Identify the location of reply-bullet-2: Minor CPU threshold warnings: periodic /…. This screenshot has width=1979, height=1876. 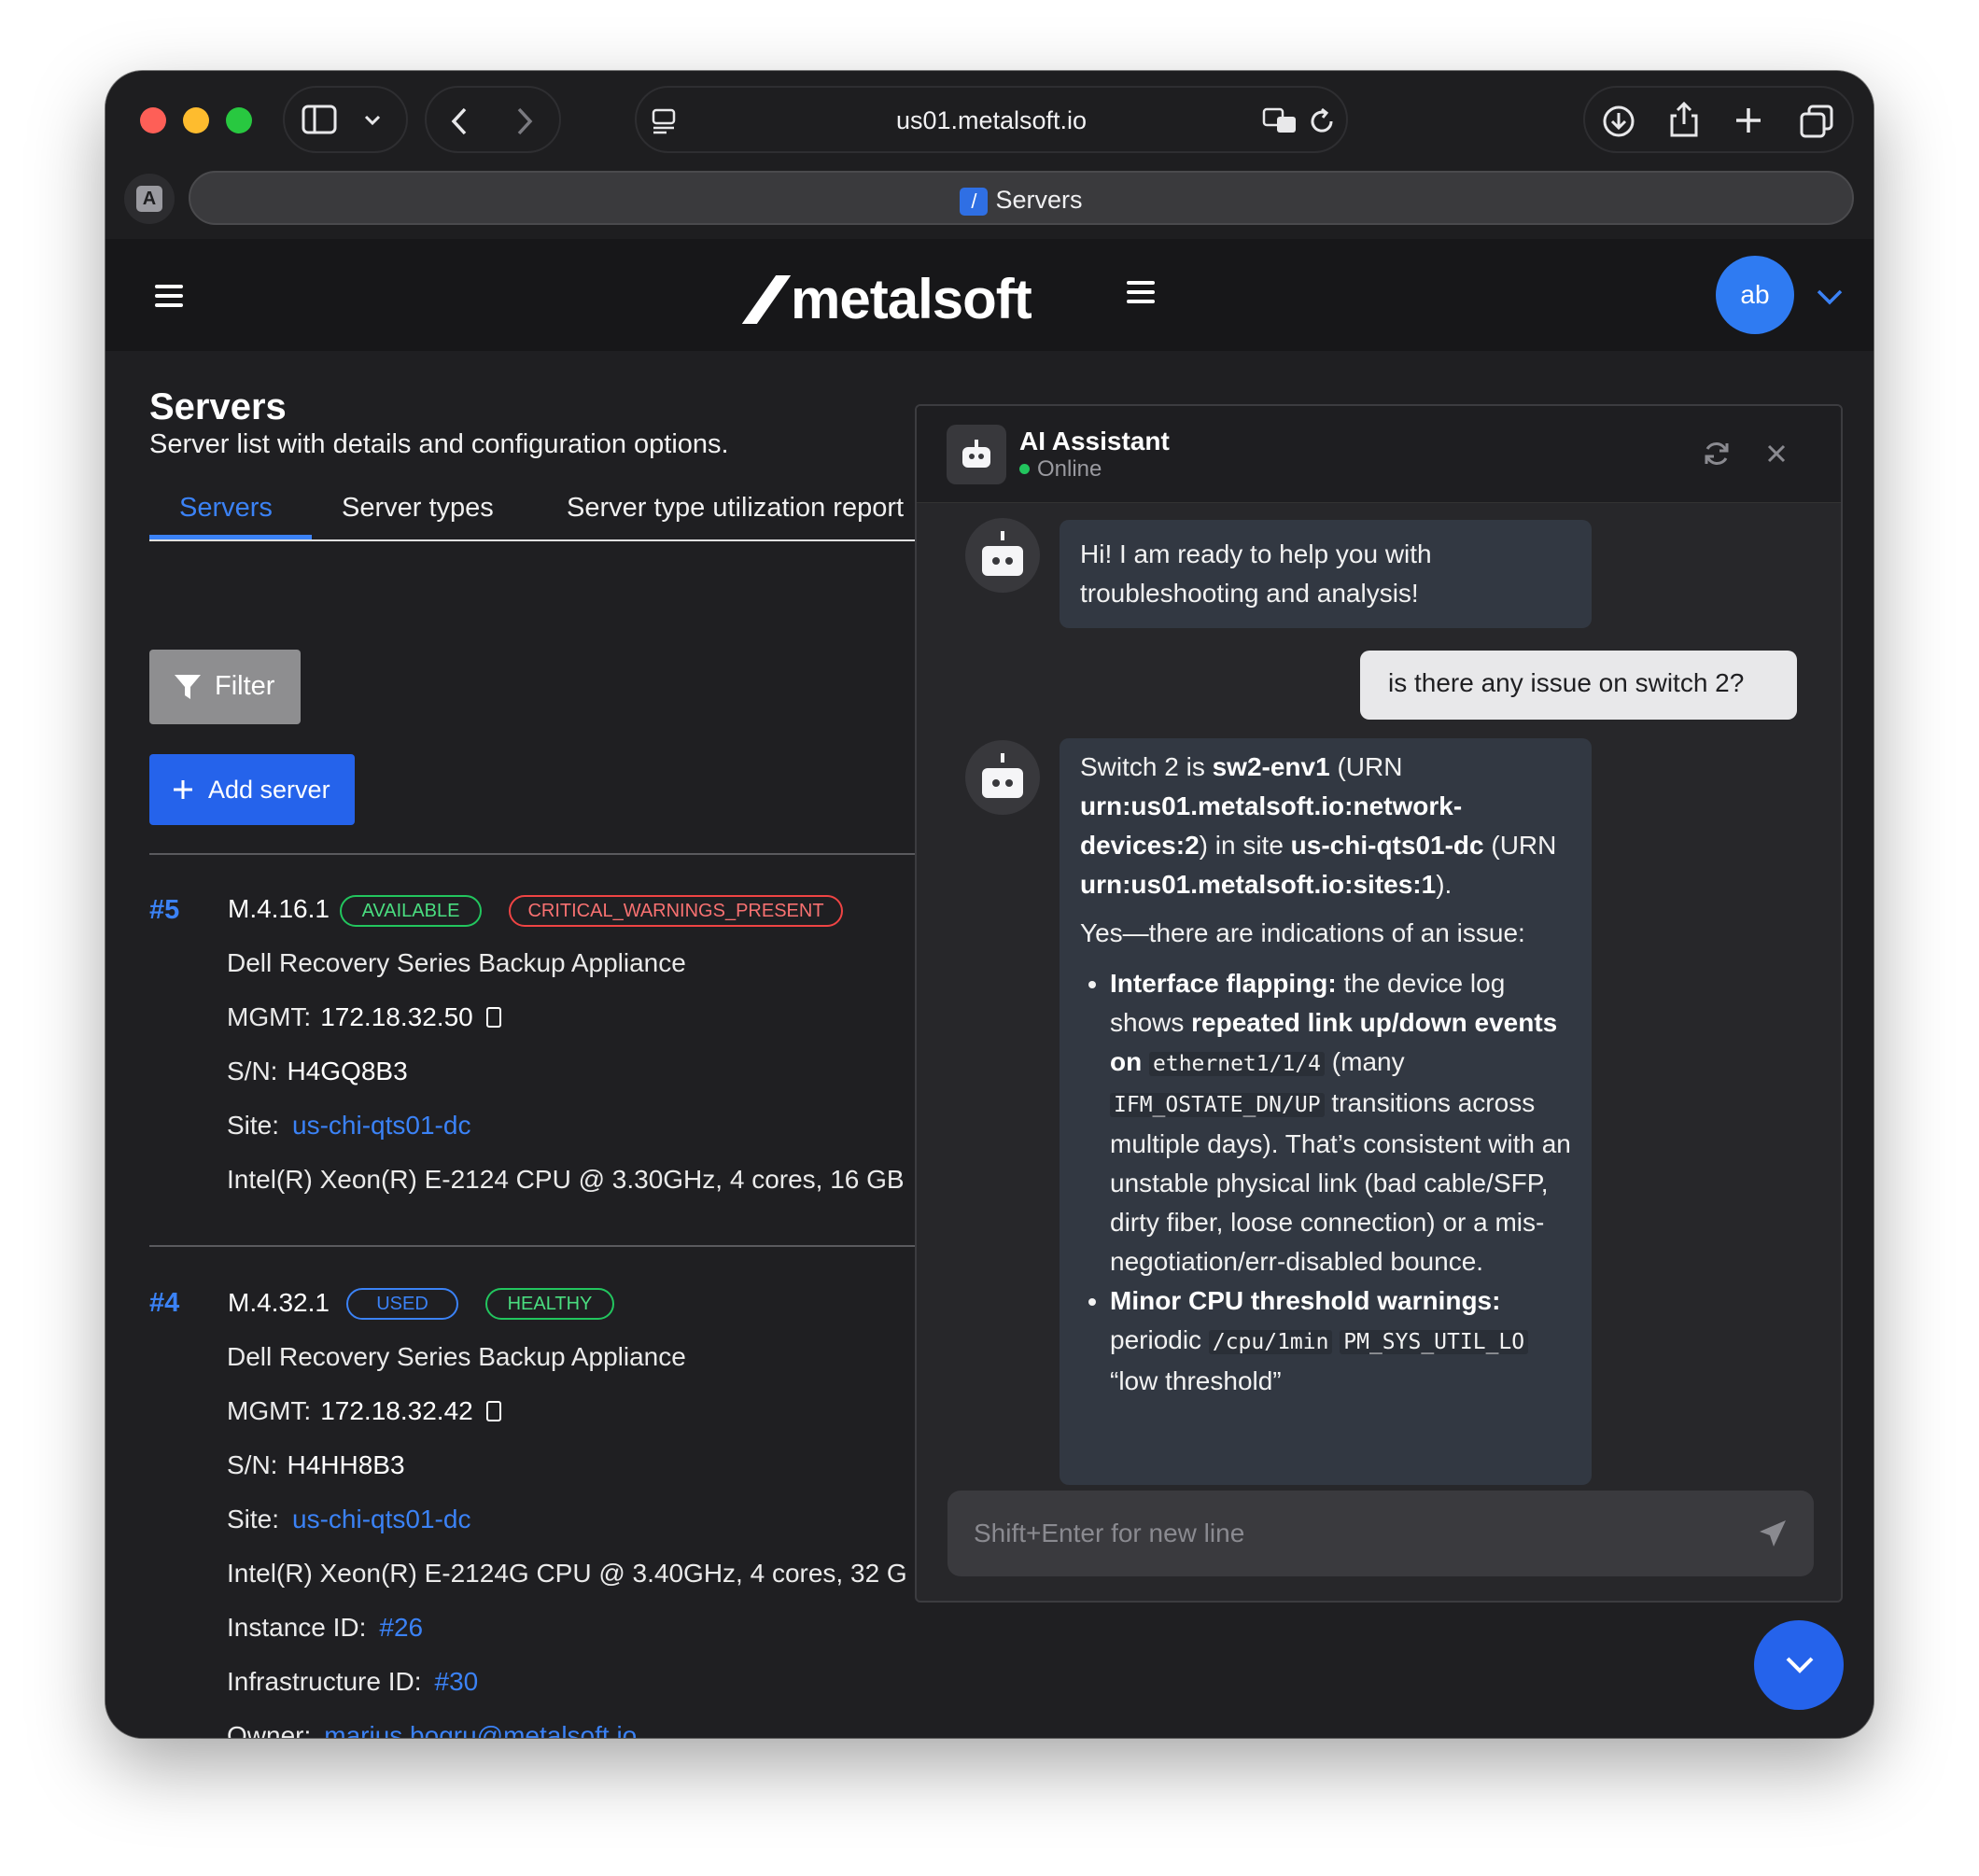
(1340, 1341).